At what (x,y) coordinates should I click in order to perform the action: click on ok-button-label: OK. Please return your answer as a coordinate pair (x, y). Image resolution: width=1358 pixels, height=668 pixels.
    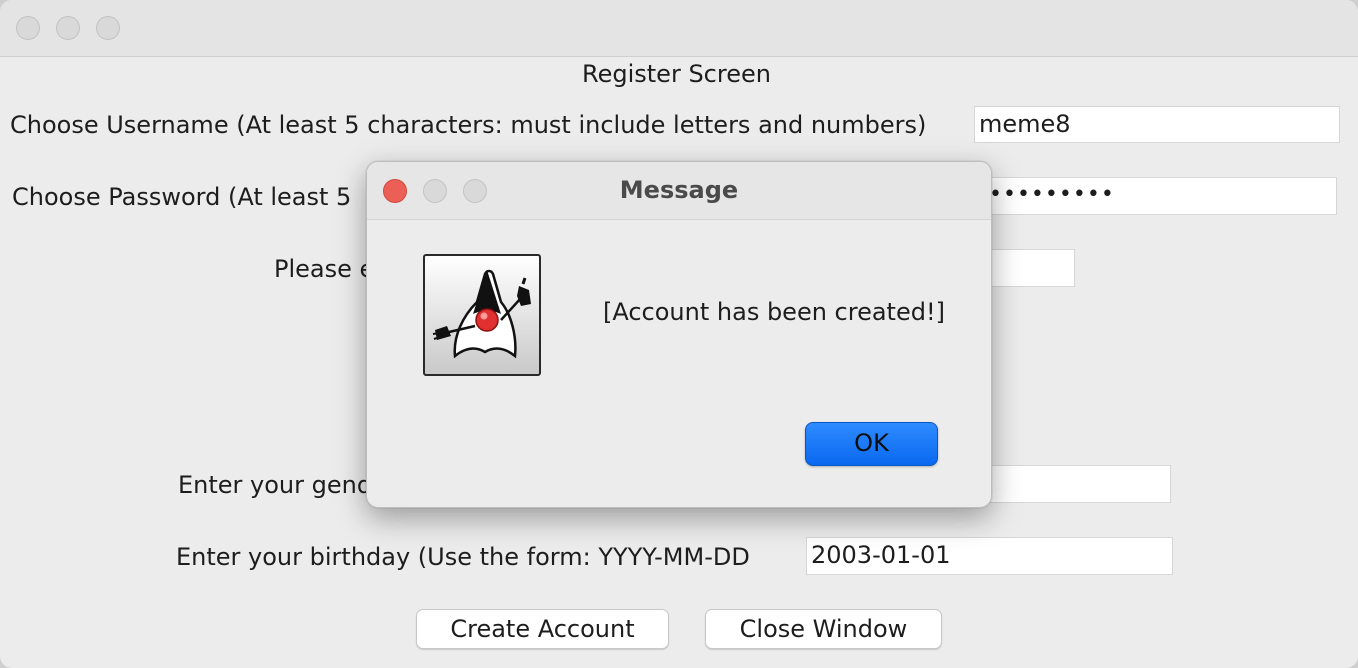
    Looking at the image, I should click on (871, 443).